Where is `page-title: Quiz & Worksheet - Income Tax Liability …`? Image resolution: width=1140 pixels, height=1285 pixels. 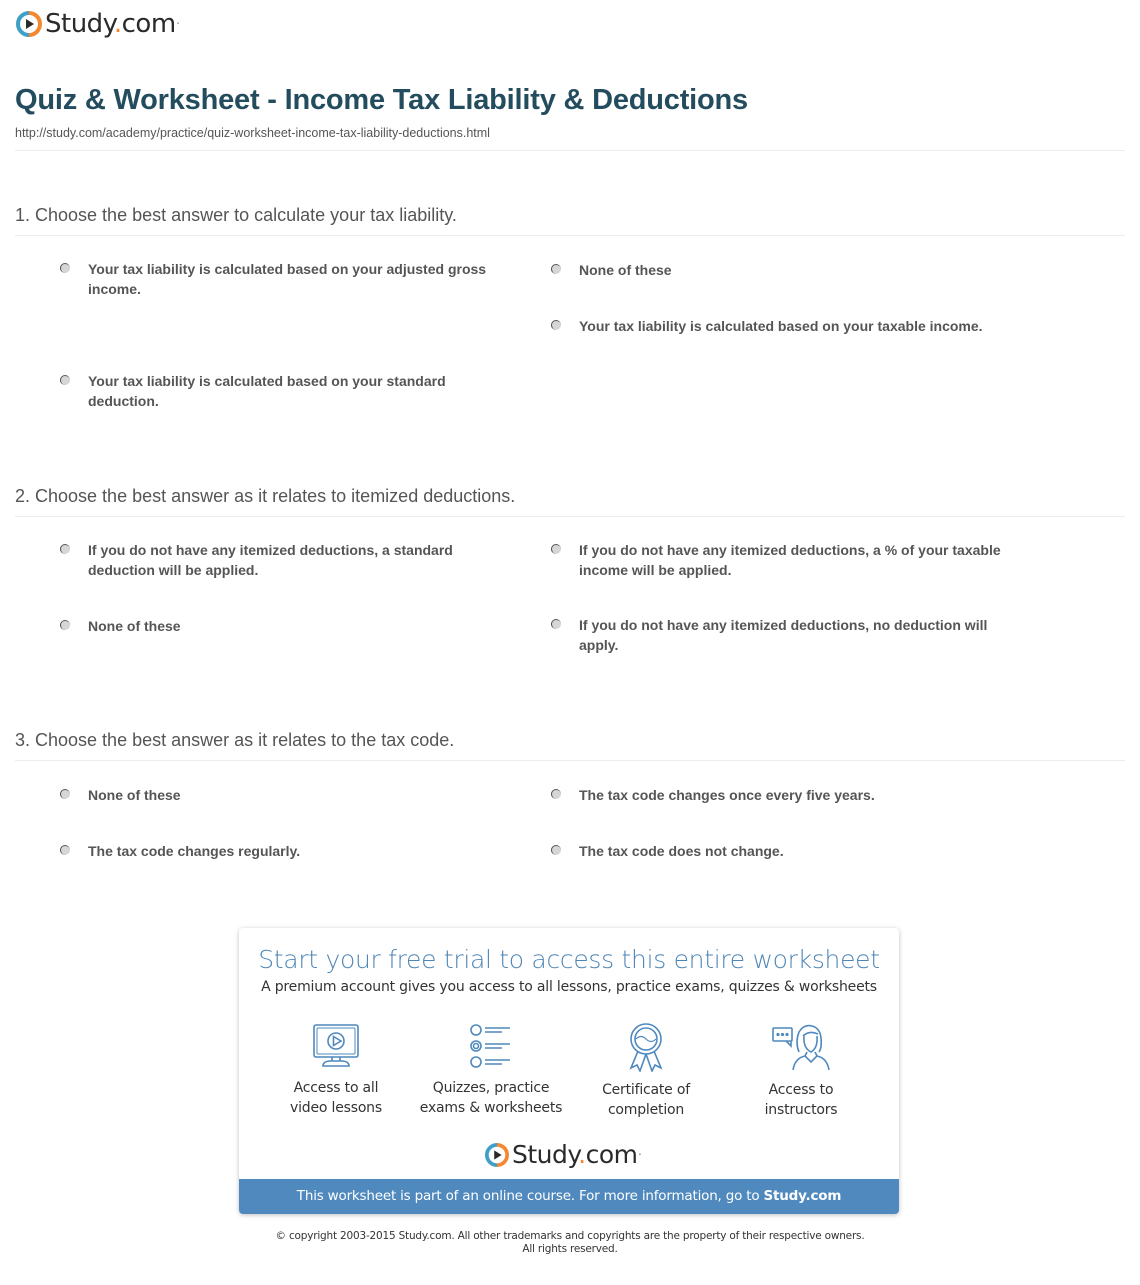
page-title: Quiz & Worksheet - Income Tax Liability … is located at coordinates (381, 100).